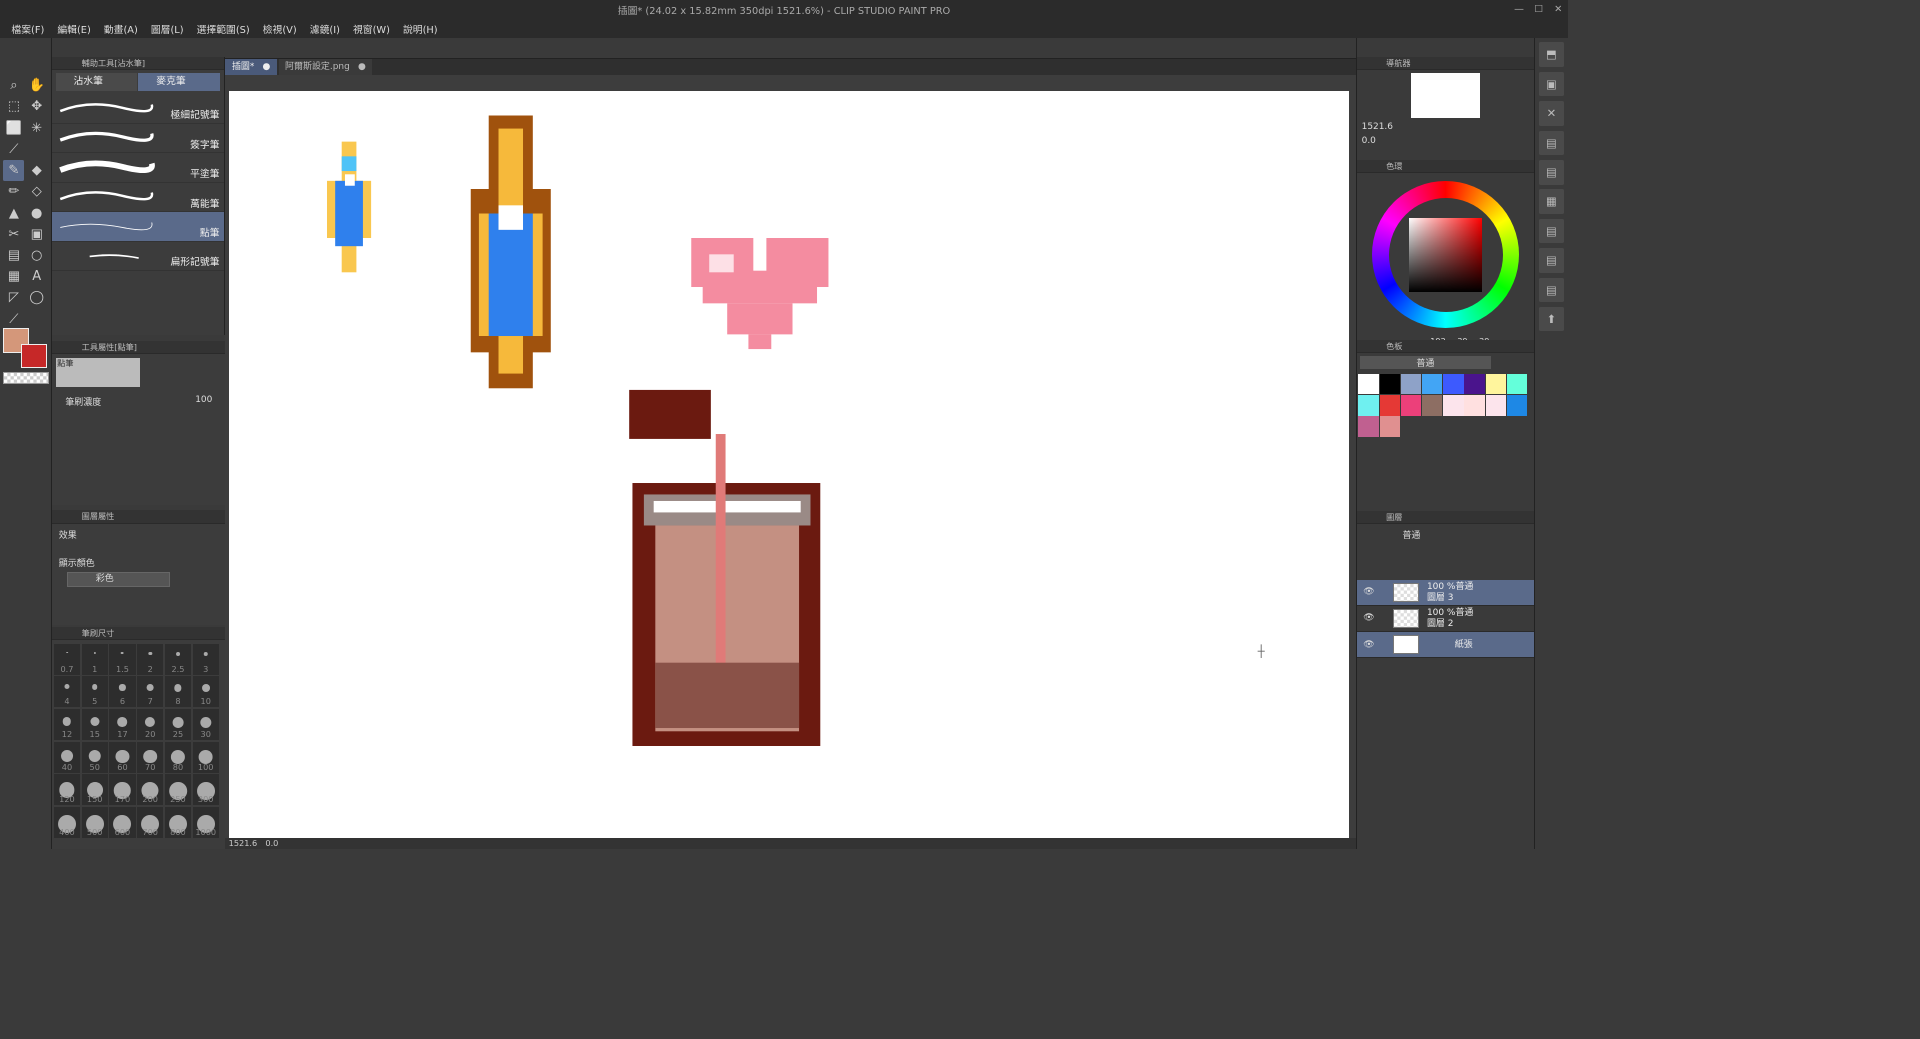  What do you see at coordinates (13, 128) in the screenshot?
I see `selection-icon: ⬜` at bounding box center [13, 128].